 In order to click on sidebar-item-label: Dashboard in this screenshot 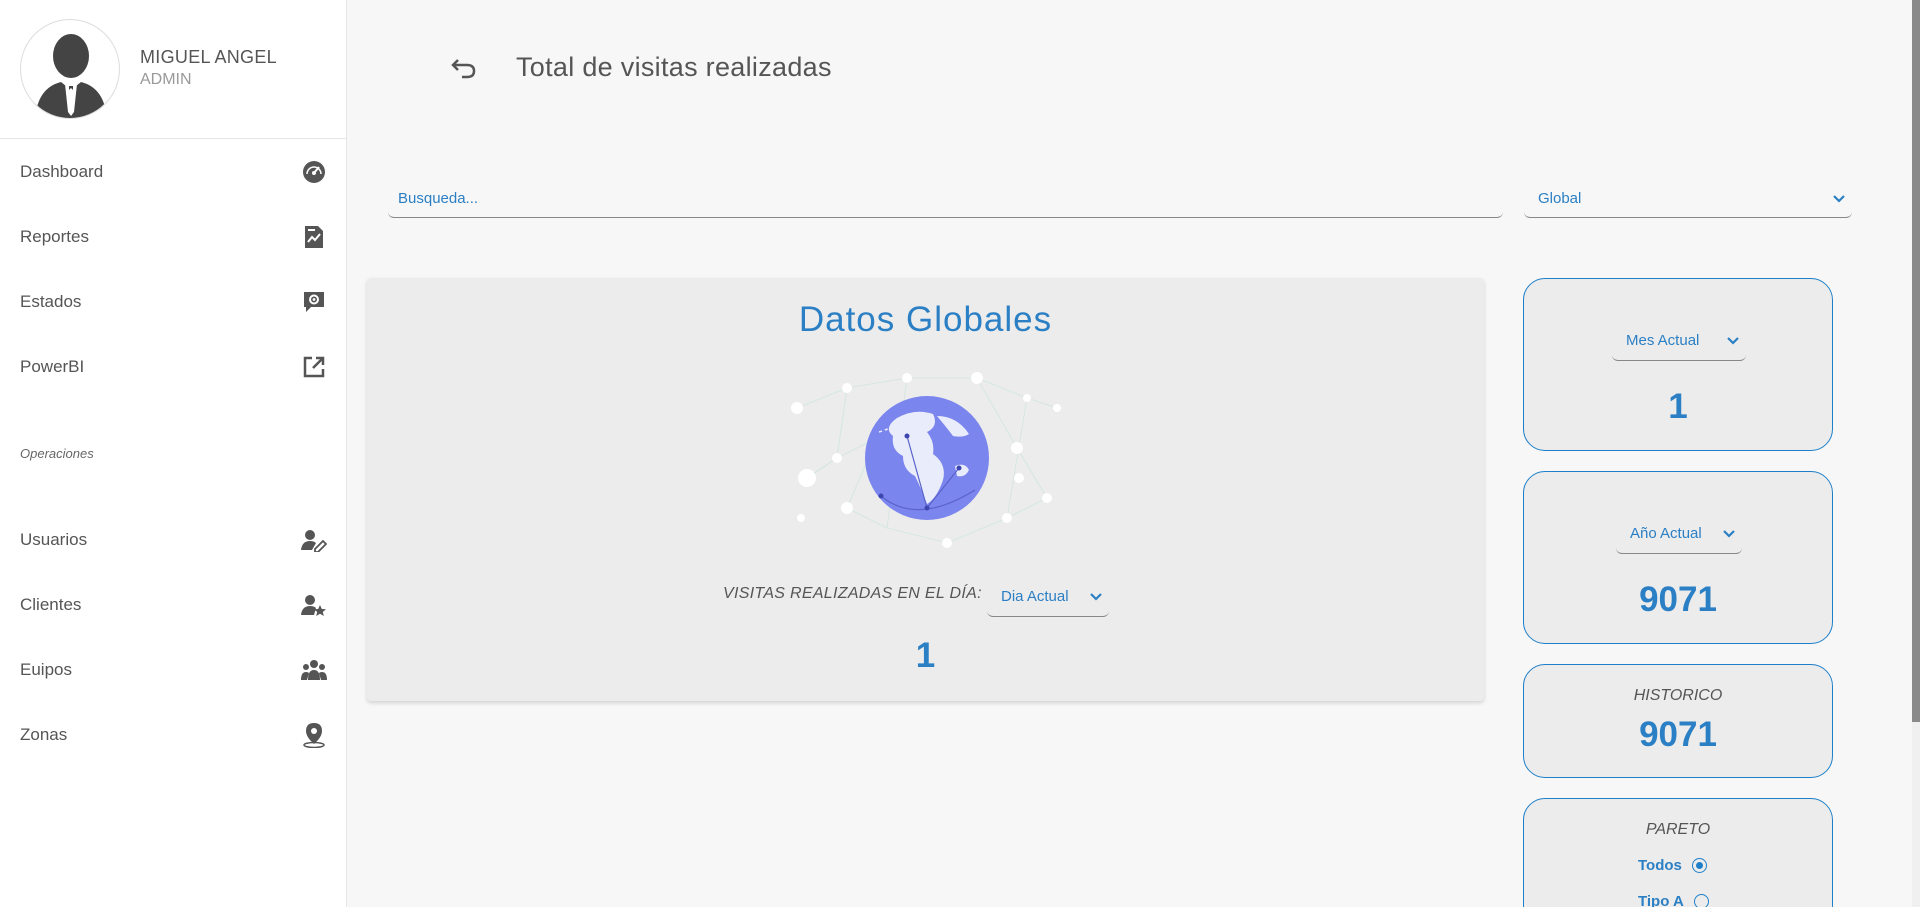, I will do `click(62, 171)`.